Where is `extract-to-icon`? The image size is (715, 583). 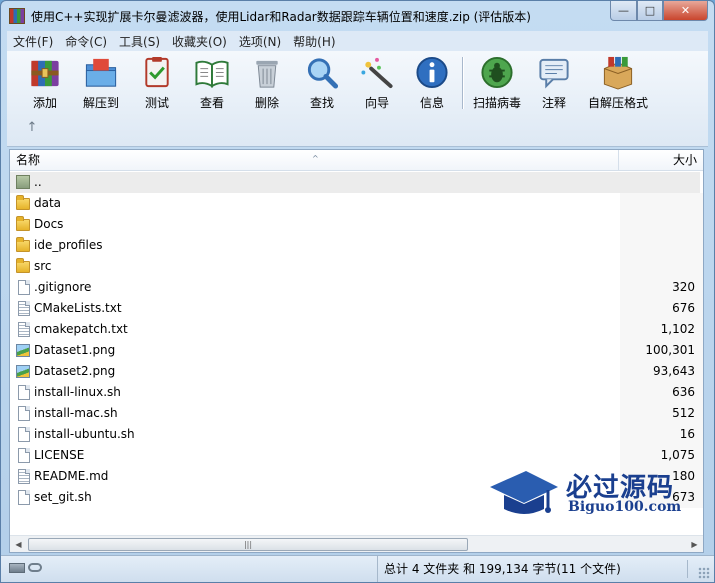 extract-to-icon is located at coordinates (101, 72).